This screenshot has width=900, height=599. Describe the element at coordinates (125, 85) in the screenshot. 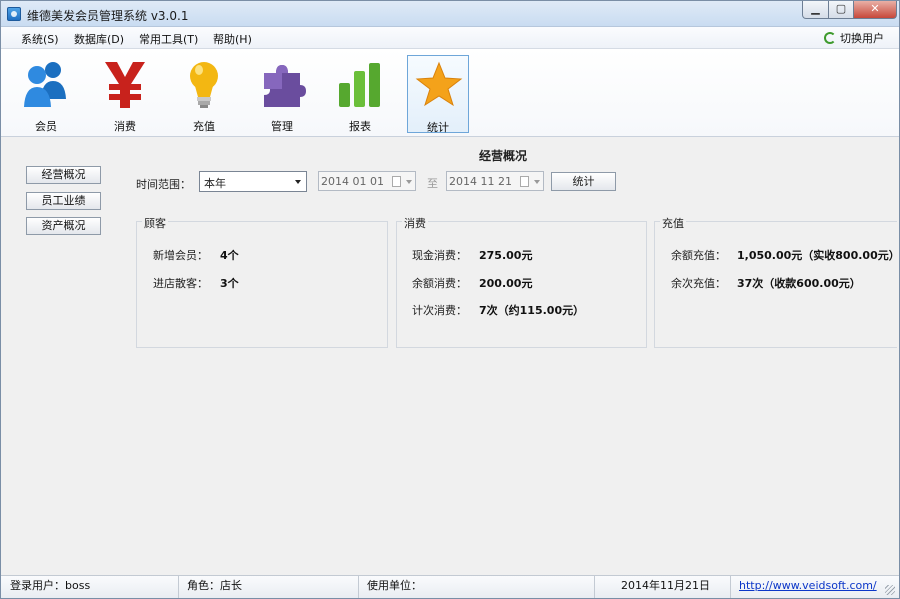

I see `yen-icon` at that location.